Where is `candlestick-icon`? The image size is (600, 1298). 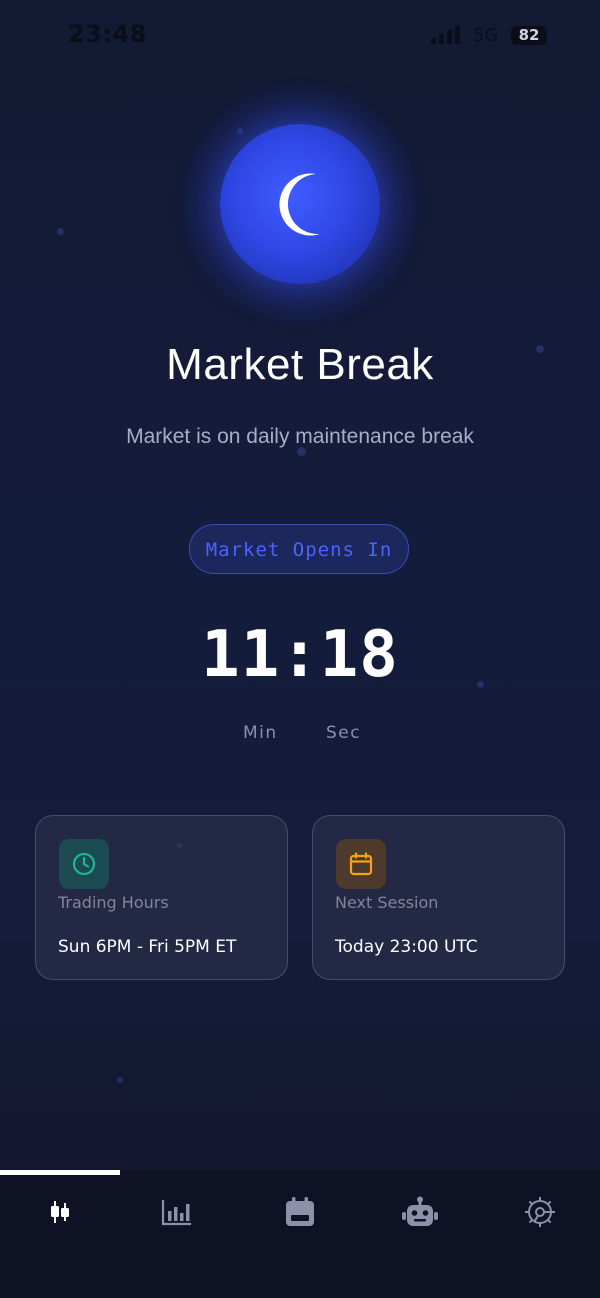
candlestick-icon is located at coordinates (60, 1212).